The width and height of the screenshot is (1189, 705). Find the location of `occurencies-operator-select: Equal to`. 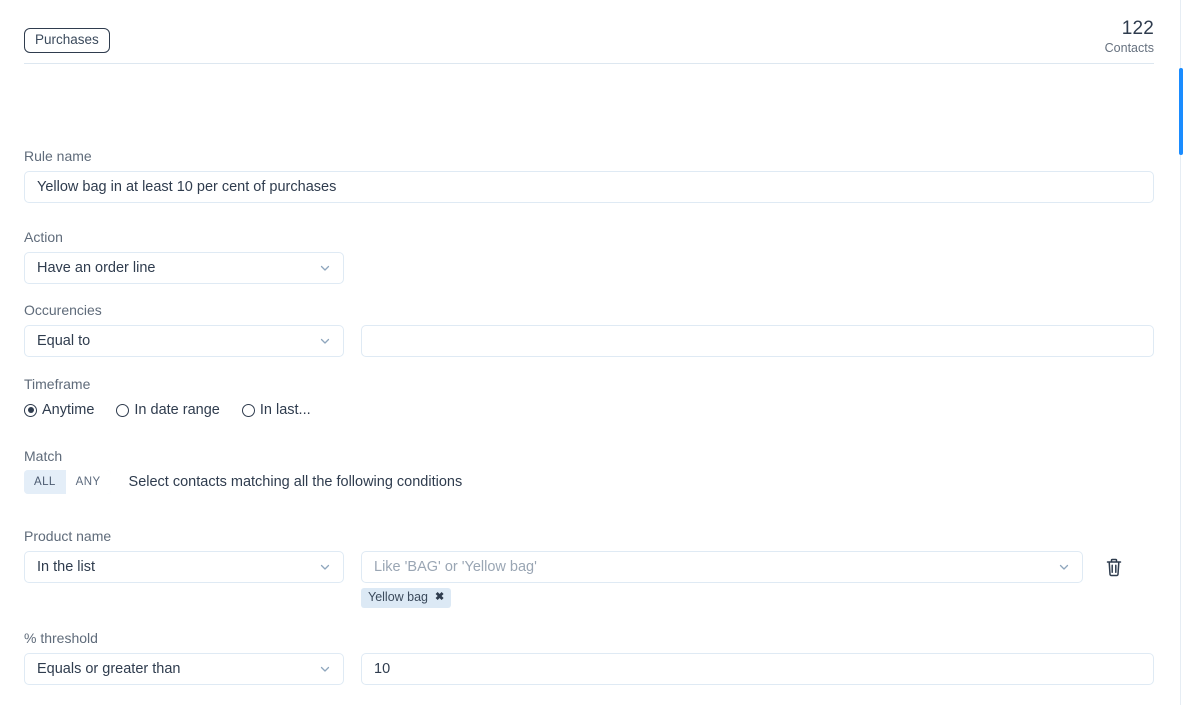

occurencies-operator-select: Equal to is located at coordinates (184, 341).